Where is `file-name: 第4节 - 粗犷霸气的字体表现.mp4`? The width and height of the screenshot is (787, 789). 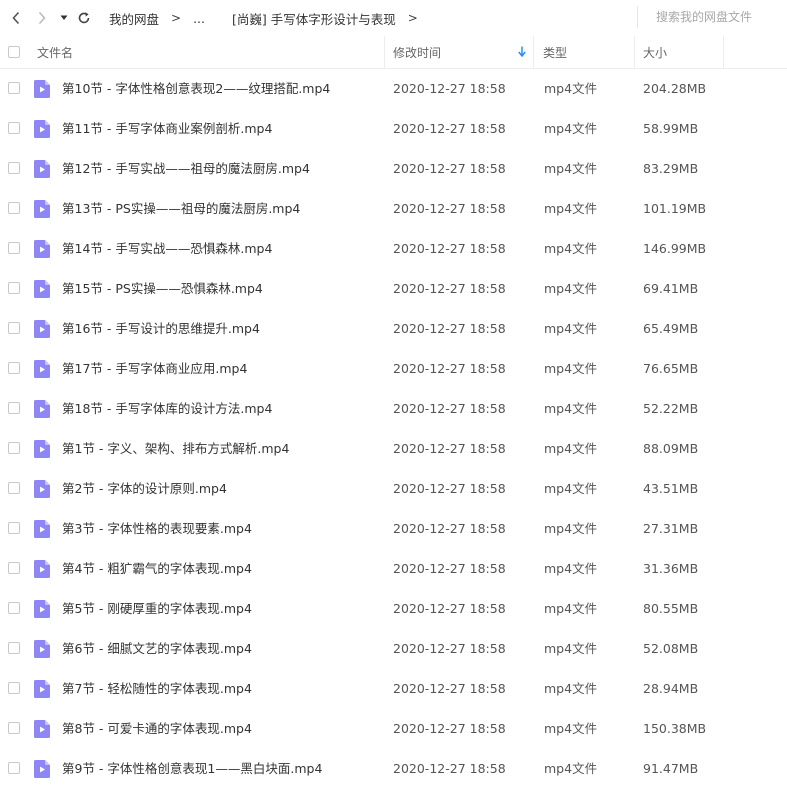
file-name: 第4节 - 粗犷霸气的字体表现.mp4 is located at coordinates (157, 569).